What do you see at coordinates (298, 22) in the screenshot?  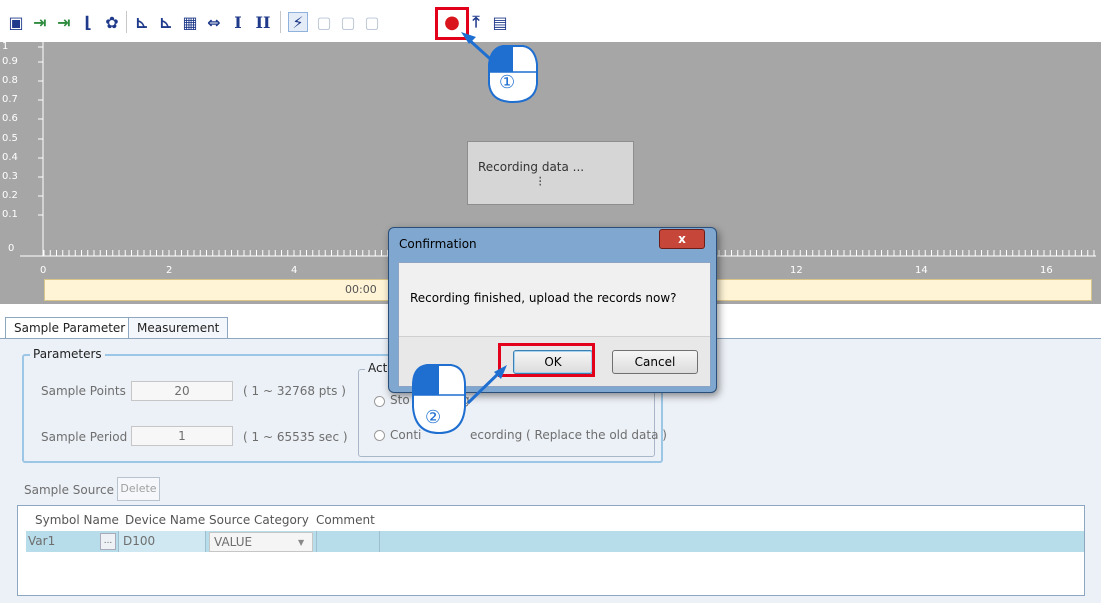 I see `auto-scale-icon: ⚡` at bounding box center [298, 22].